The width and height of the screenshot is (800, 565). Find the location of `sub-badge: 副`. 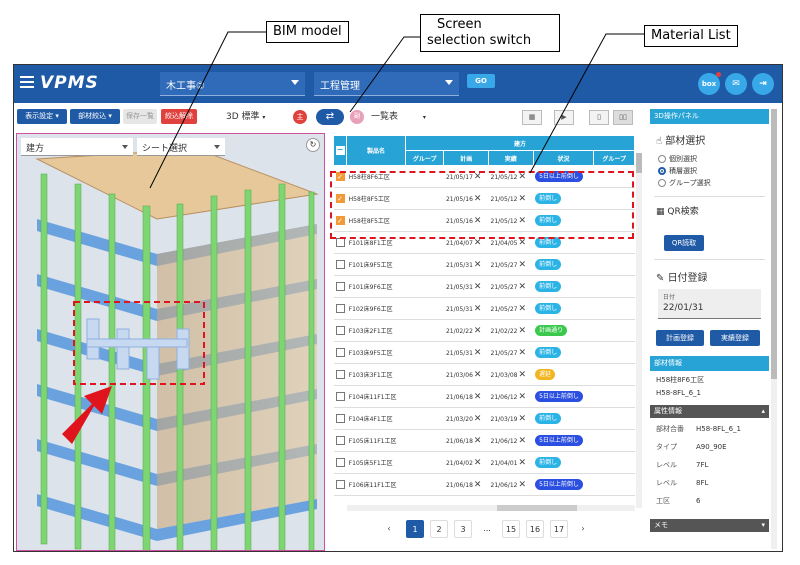

sub-badge: 副 is located at coordinates (357, 117).